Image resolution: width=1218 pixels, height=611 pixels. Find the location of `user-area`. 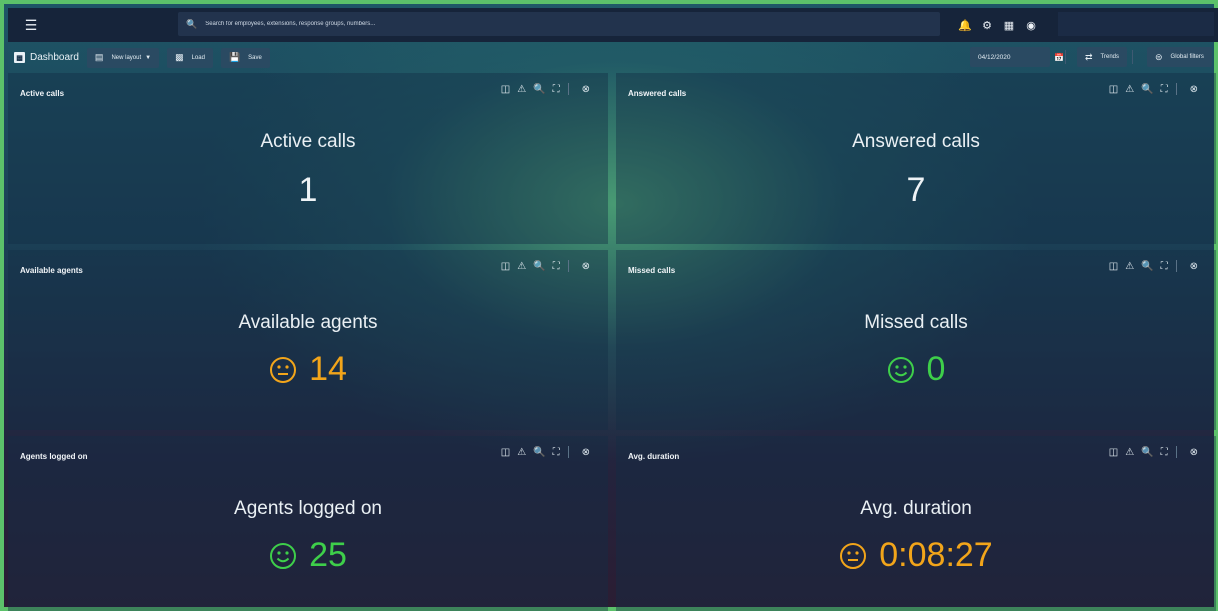

user-area is located at coordinates (1136, 24).